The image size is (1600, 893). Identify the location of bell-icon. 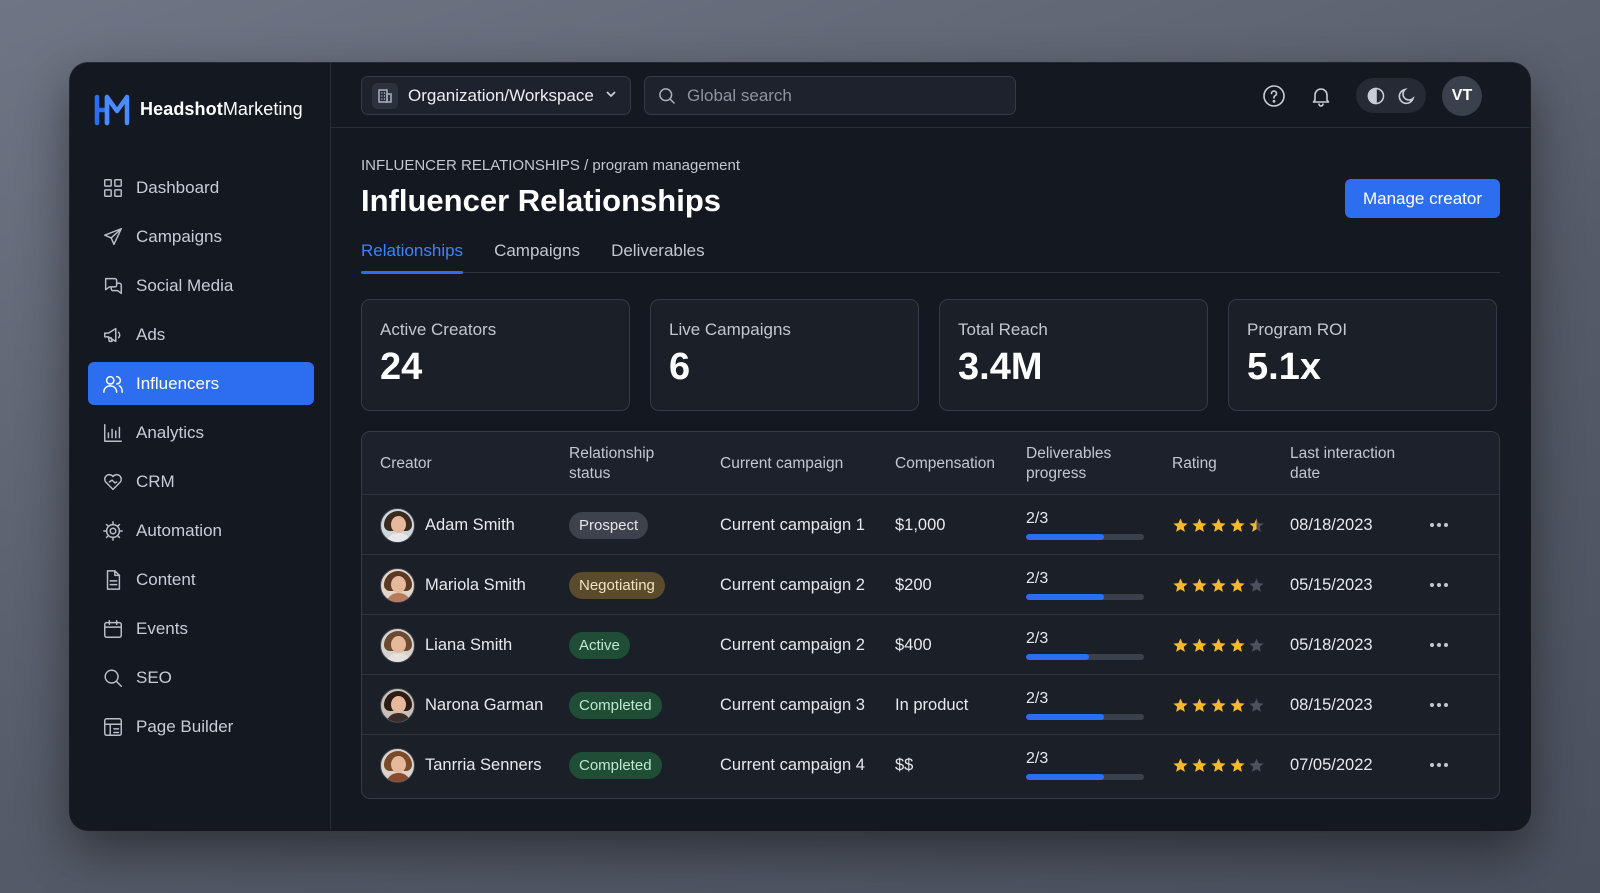
(1321, 96).